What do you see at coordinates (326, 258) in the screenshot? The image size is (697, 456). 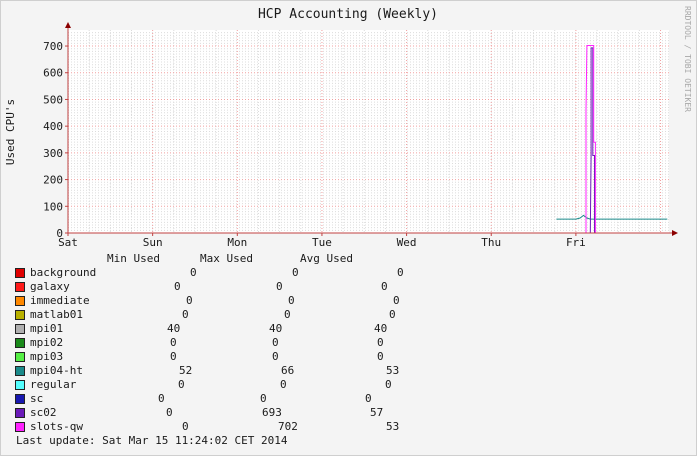 I see `legend-header-avg: Avg Used` at bounding box center [326, 258].